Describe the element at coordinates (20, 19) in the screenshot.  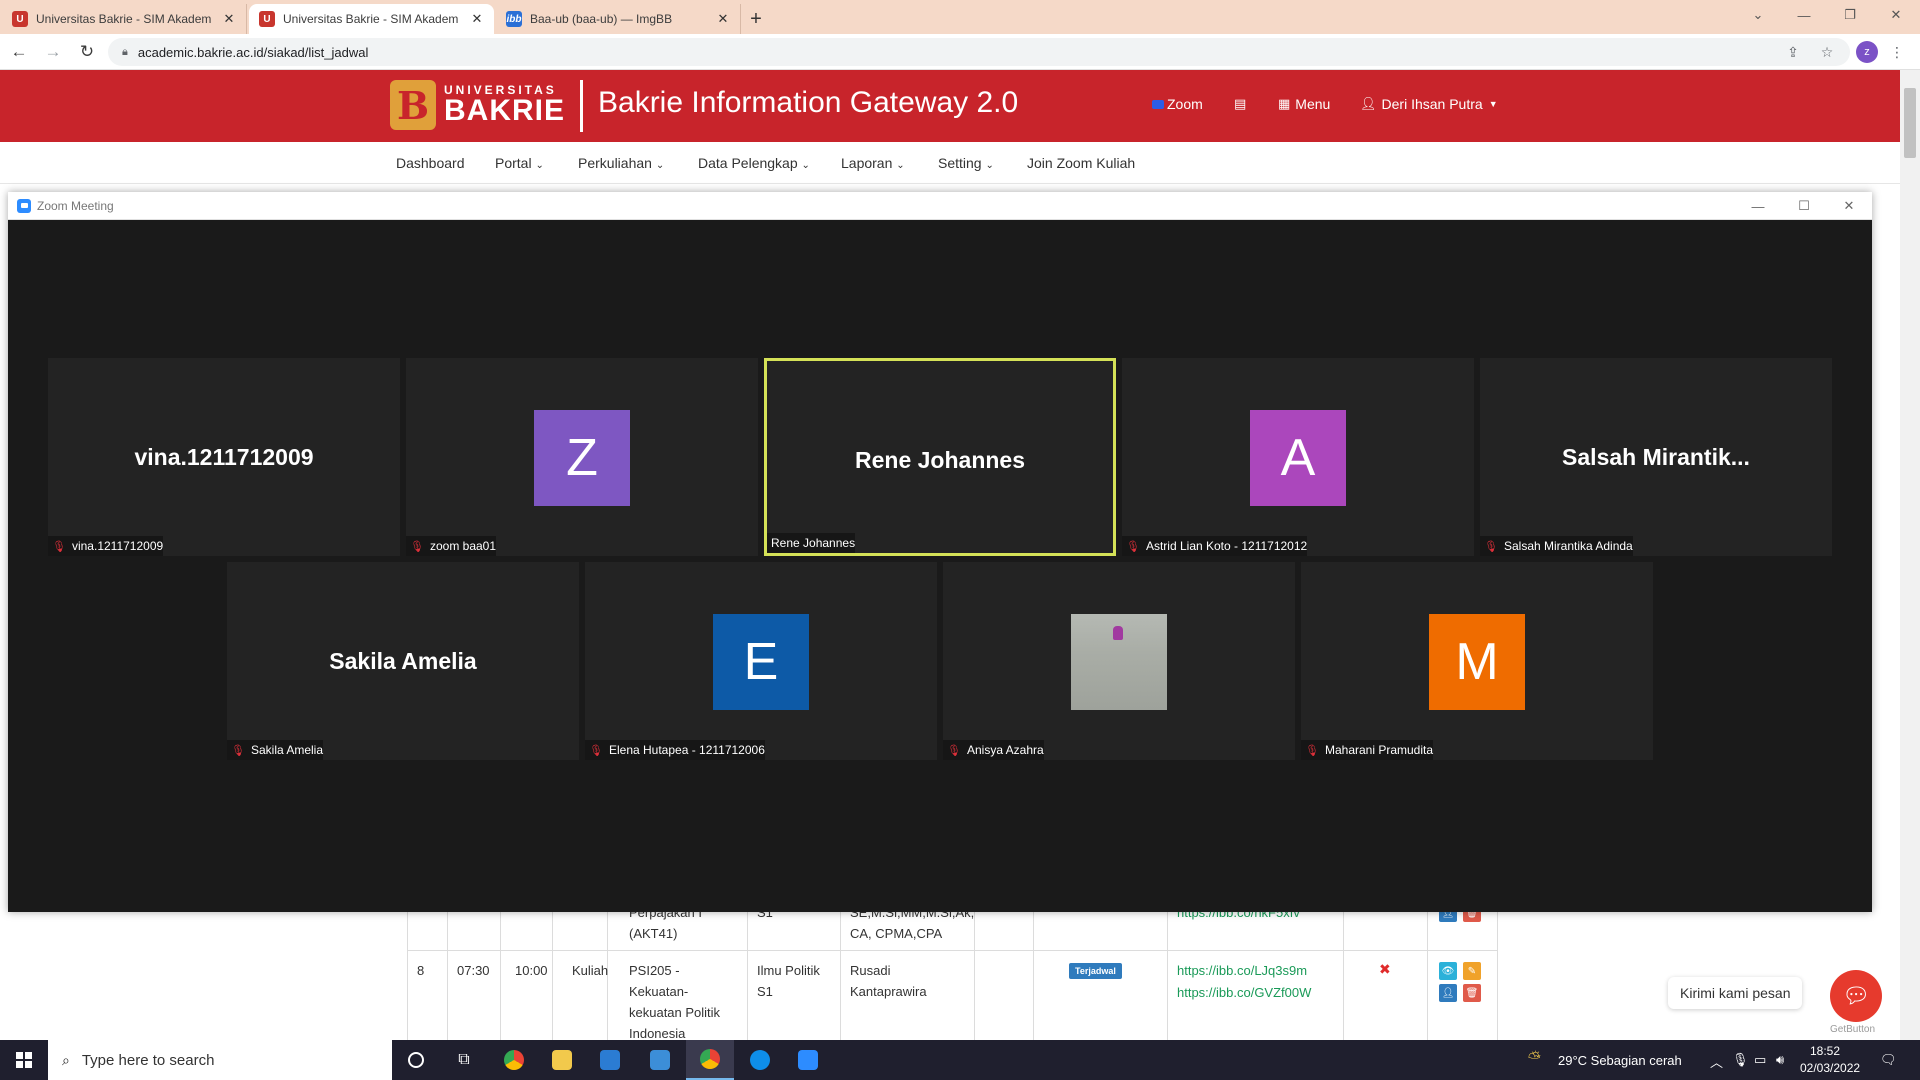
I see `bakrie-favicon-icon: U` at that location.